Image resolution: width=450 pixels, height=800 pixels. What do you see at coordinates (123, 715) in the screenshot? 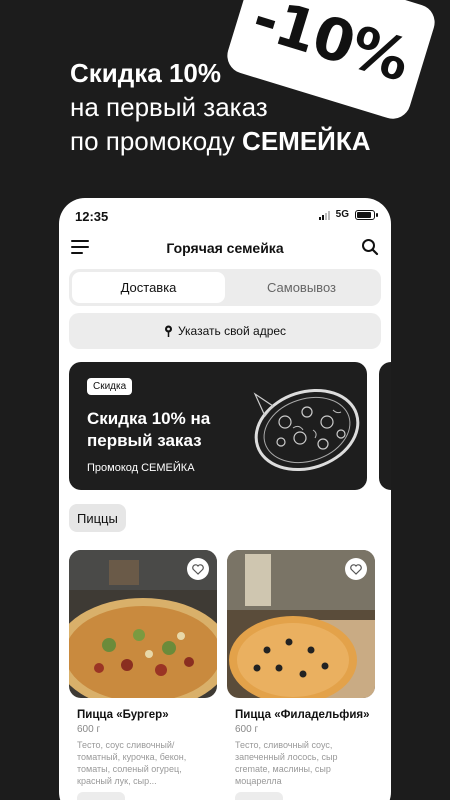
I see `product-name: Пицца «Бургер»` at bounding box center [123, 715].